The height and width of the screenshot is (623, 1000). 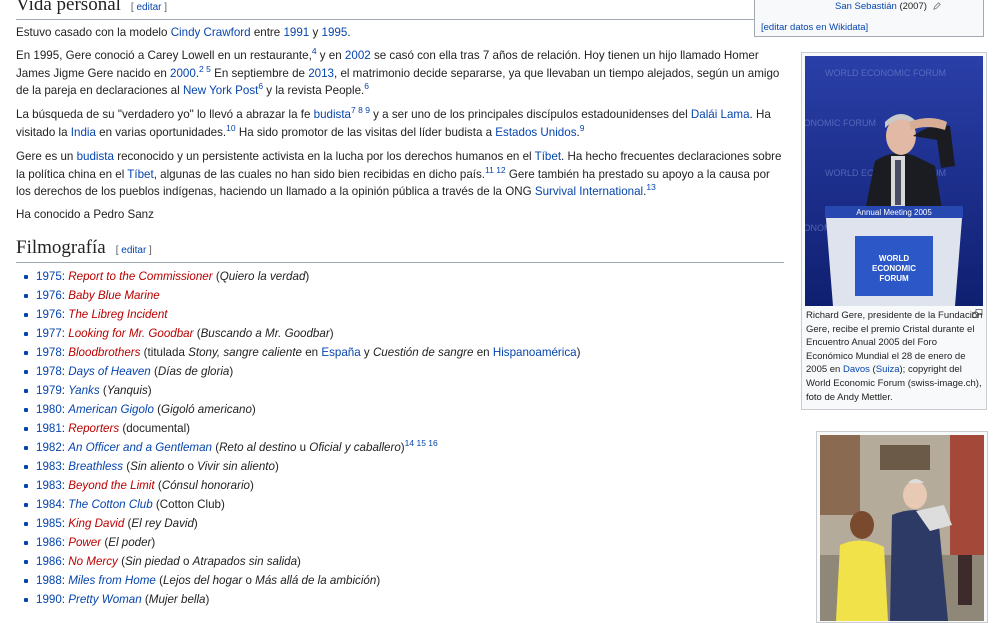 I want to click on film-title-link: The Cotton Club, so click(x=110, y=504).